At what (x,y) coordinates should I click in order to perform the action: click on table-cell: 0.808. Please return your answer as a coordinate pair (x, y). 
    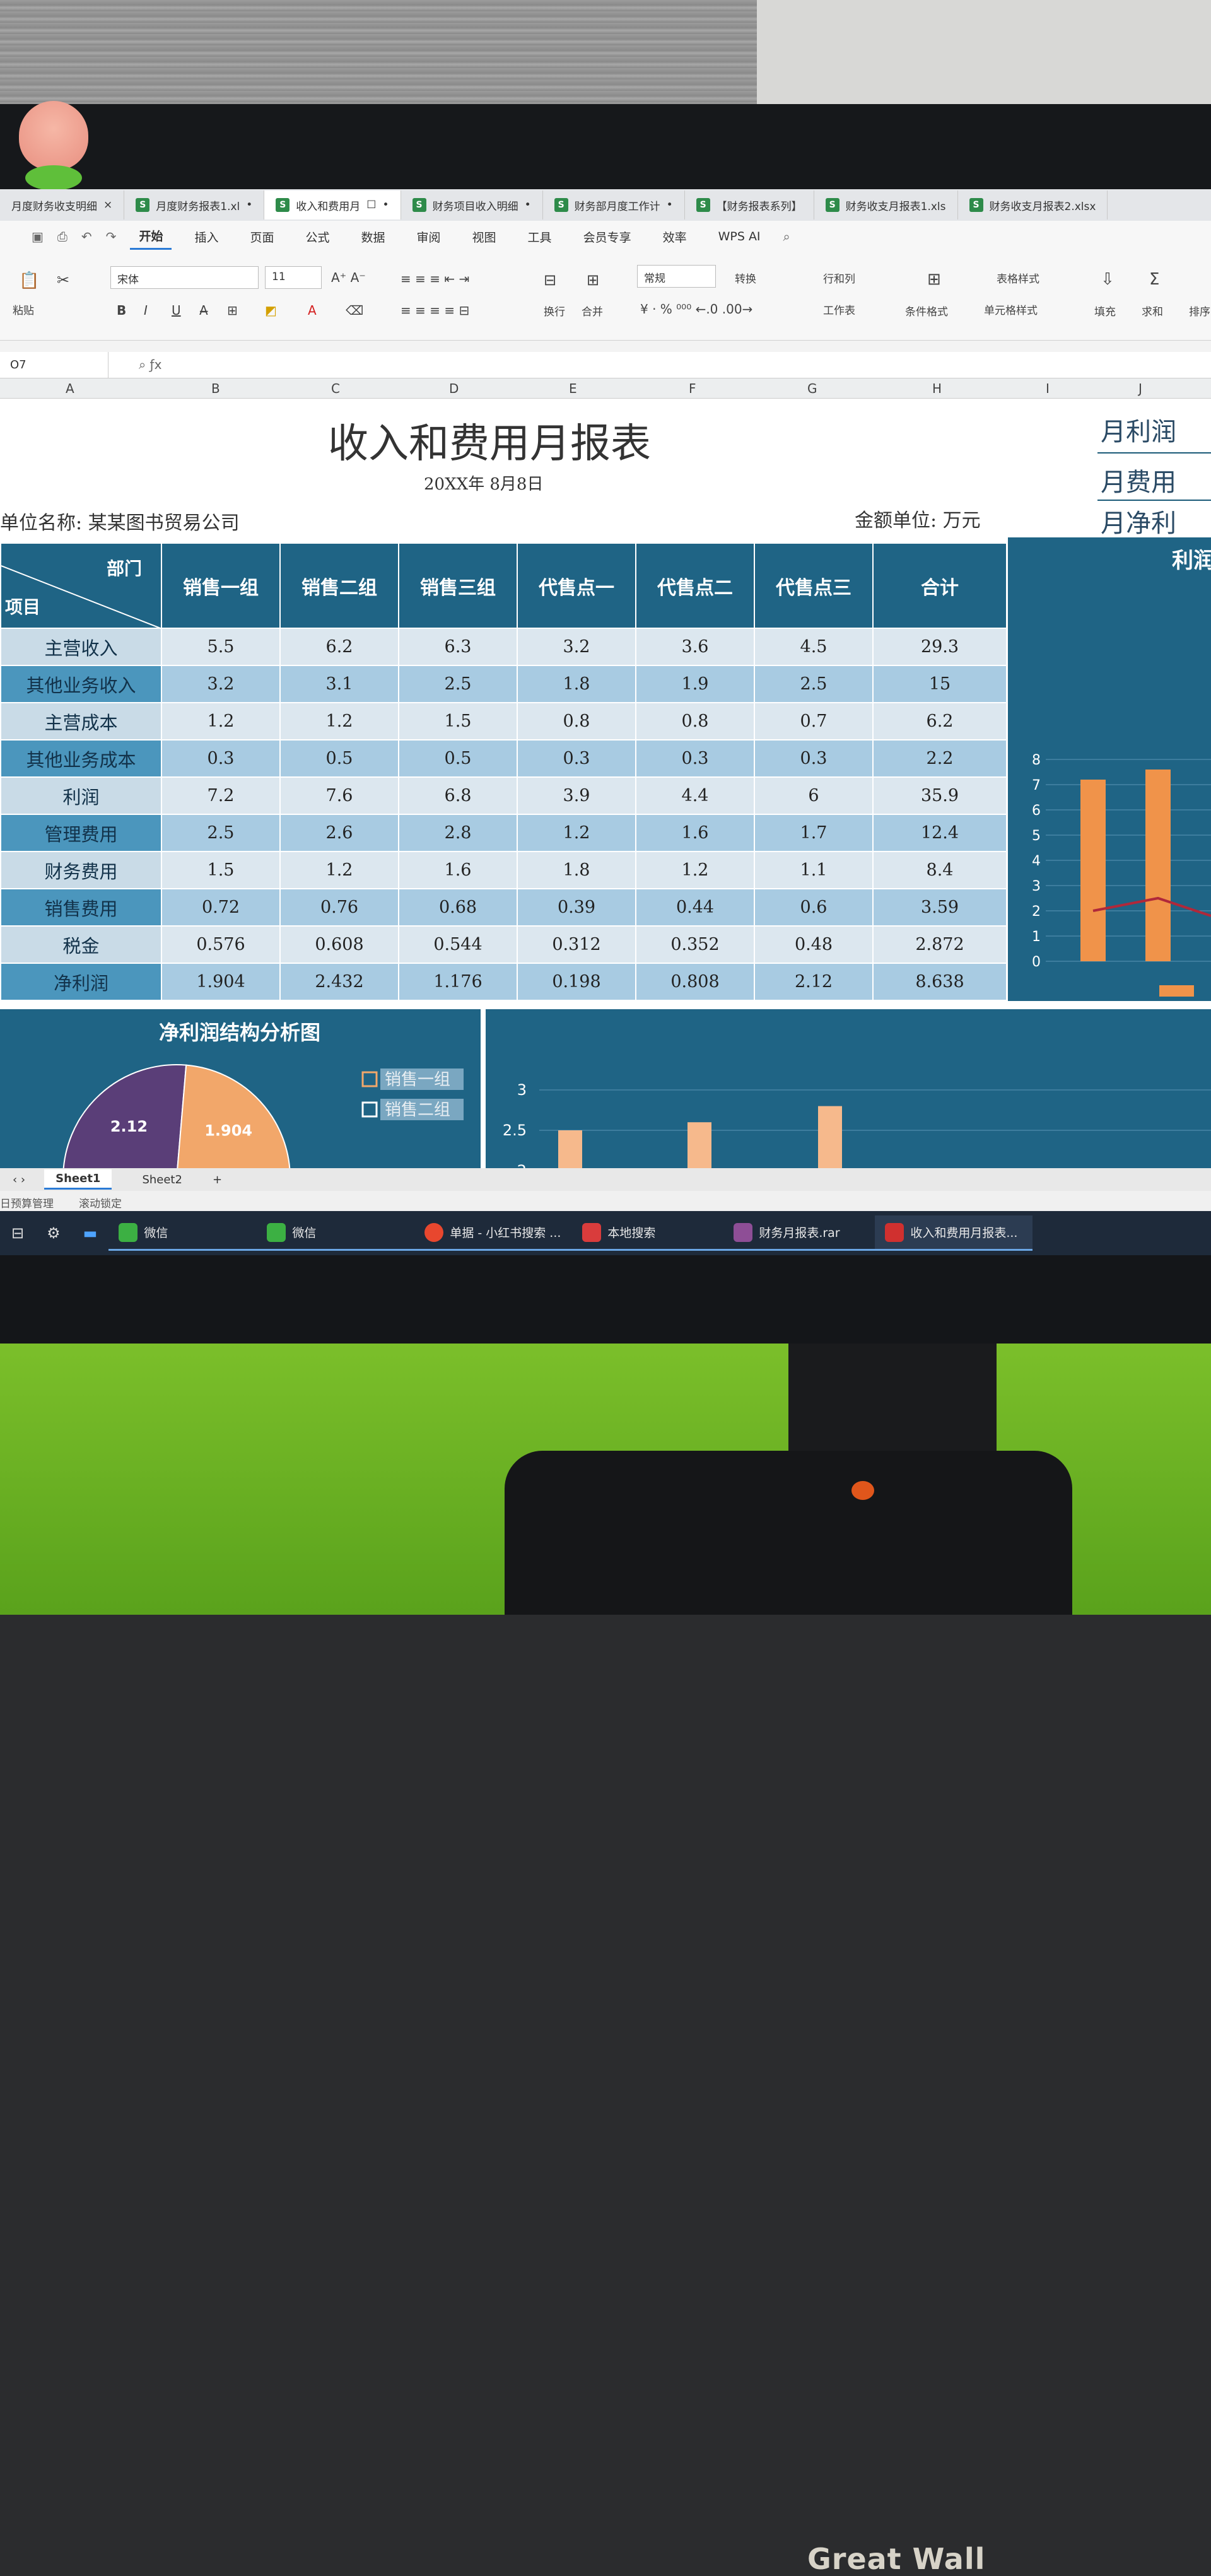
    Looking at the image, I should click on (695, 982).